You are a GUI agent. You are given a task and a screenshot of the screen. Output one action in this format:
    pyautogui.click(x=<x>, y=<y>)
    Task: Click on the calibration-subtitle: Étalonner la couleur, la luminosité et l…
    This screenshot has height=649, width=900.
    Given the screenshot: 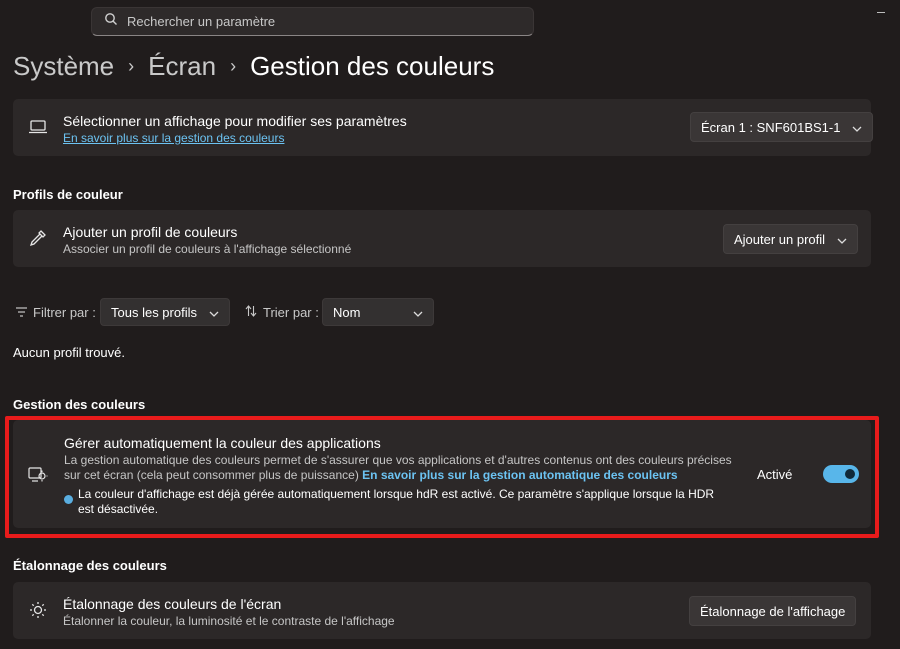 What is the action you would take?
    pyautogui.click(x=229, y=621)
    